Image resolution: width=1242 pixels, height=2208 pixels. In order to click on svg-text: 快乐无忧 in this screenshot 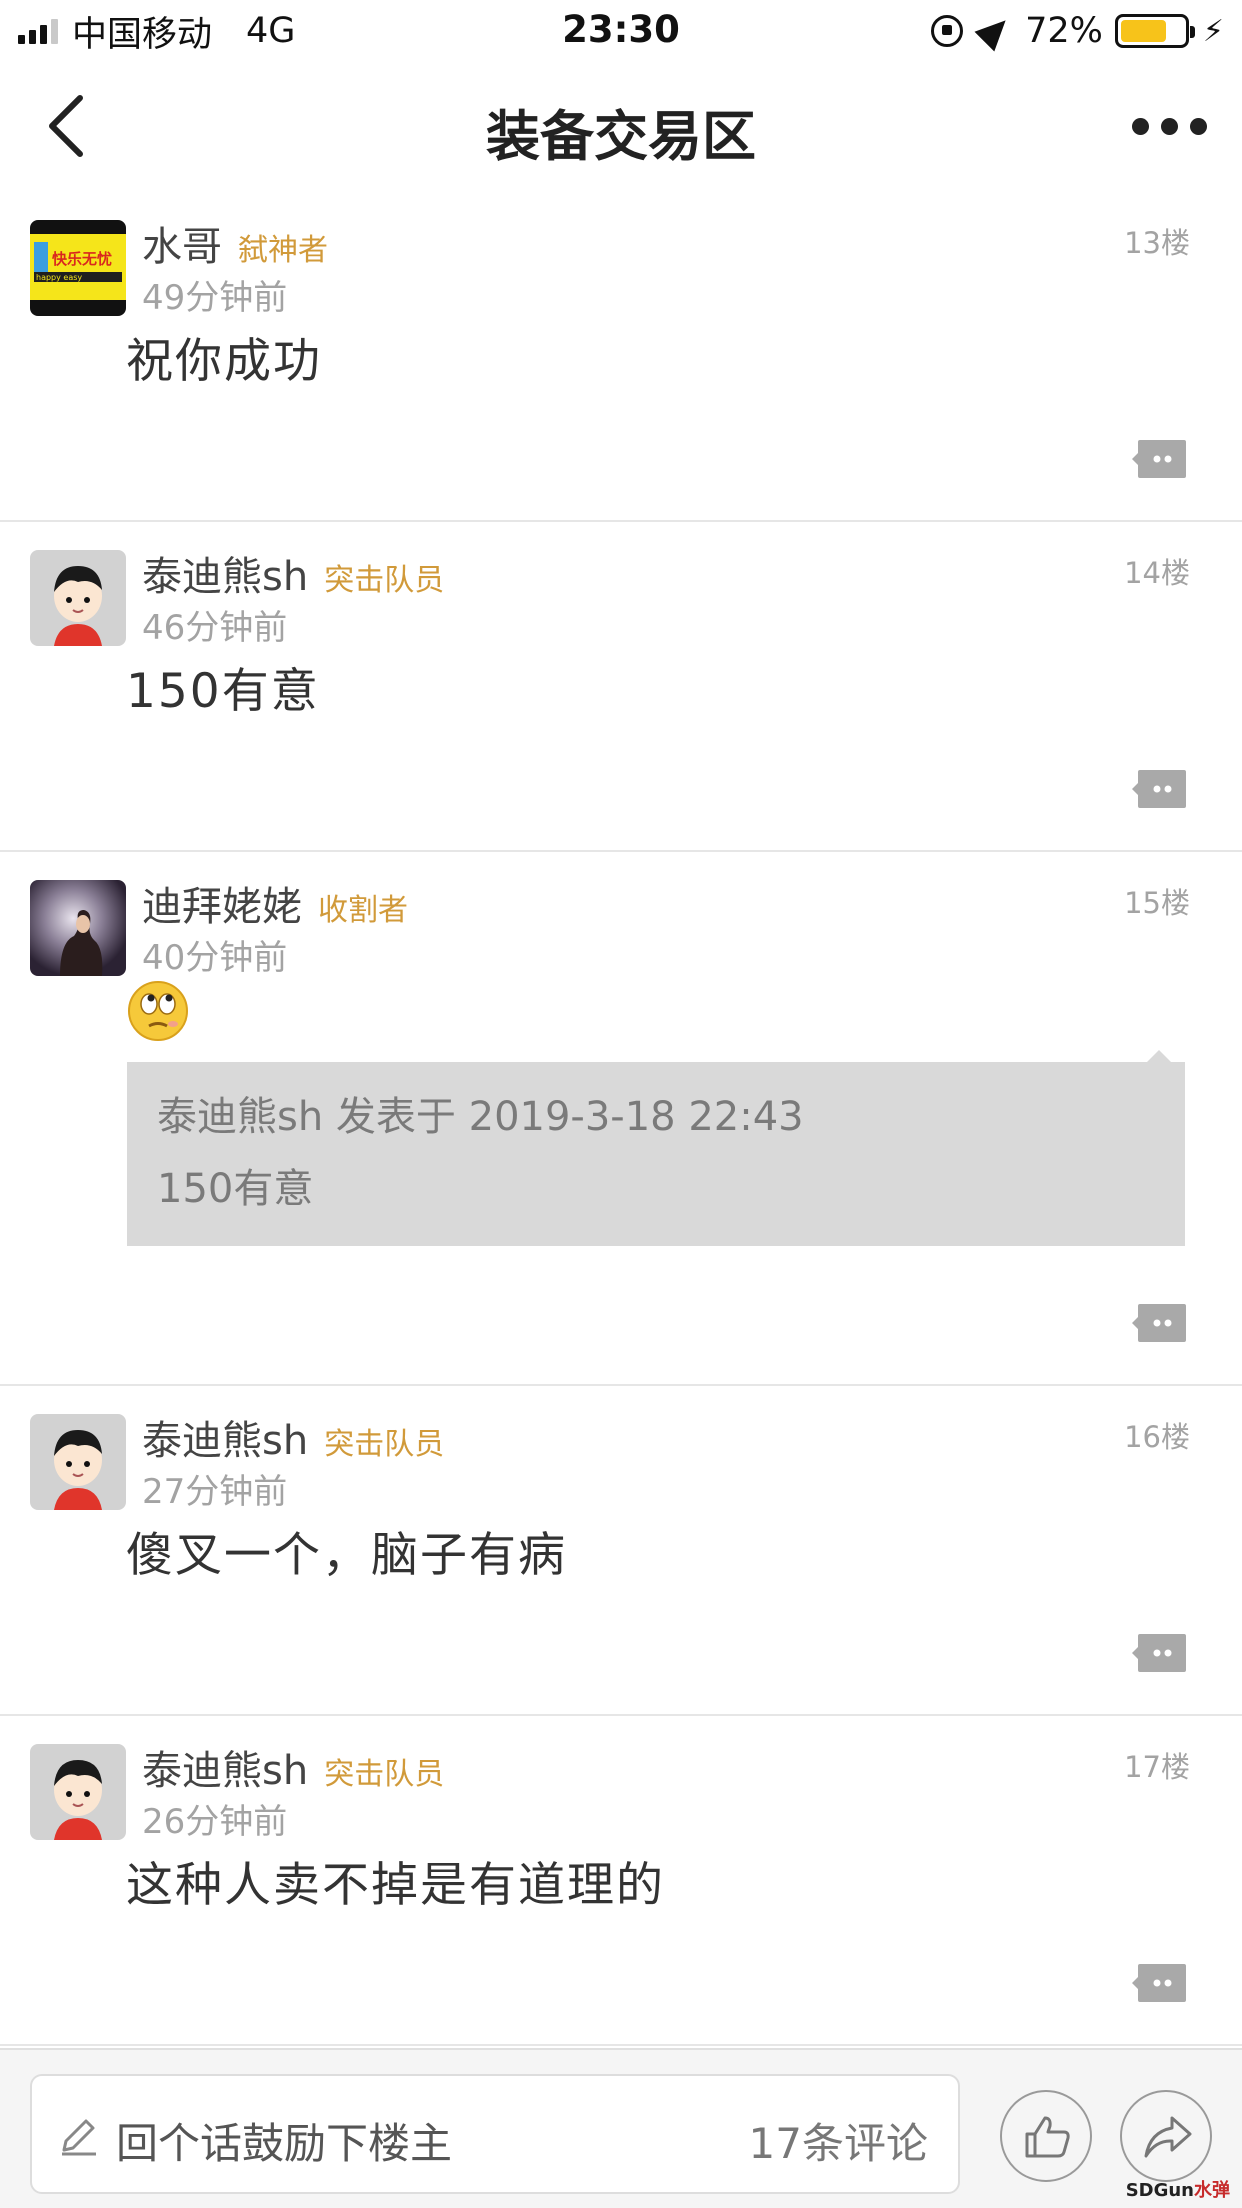, I will do `click(82, 259)`.